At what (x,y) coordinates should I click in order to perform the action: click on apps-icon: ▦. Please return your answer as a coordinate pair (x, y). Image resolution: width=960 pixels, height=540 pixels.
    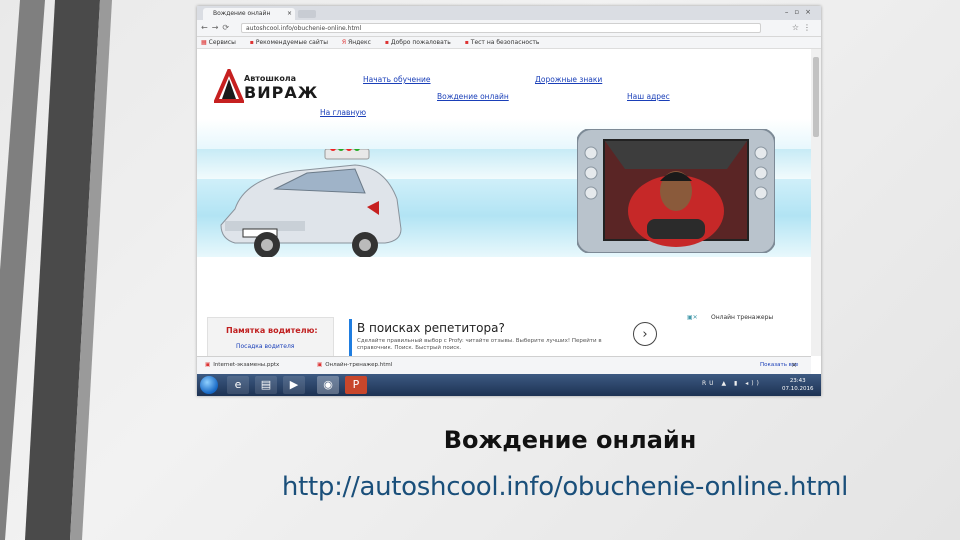
    Looking at the image, I should click on (204, 42).